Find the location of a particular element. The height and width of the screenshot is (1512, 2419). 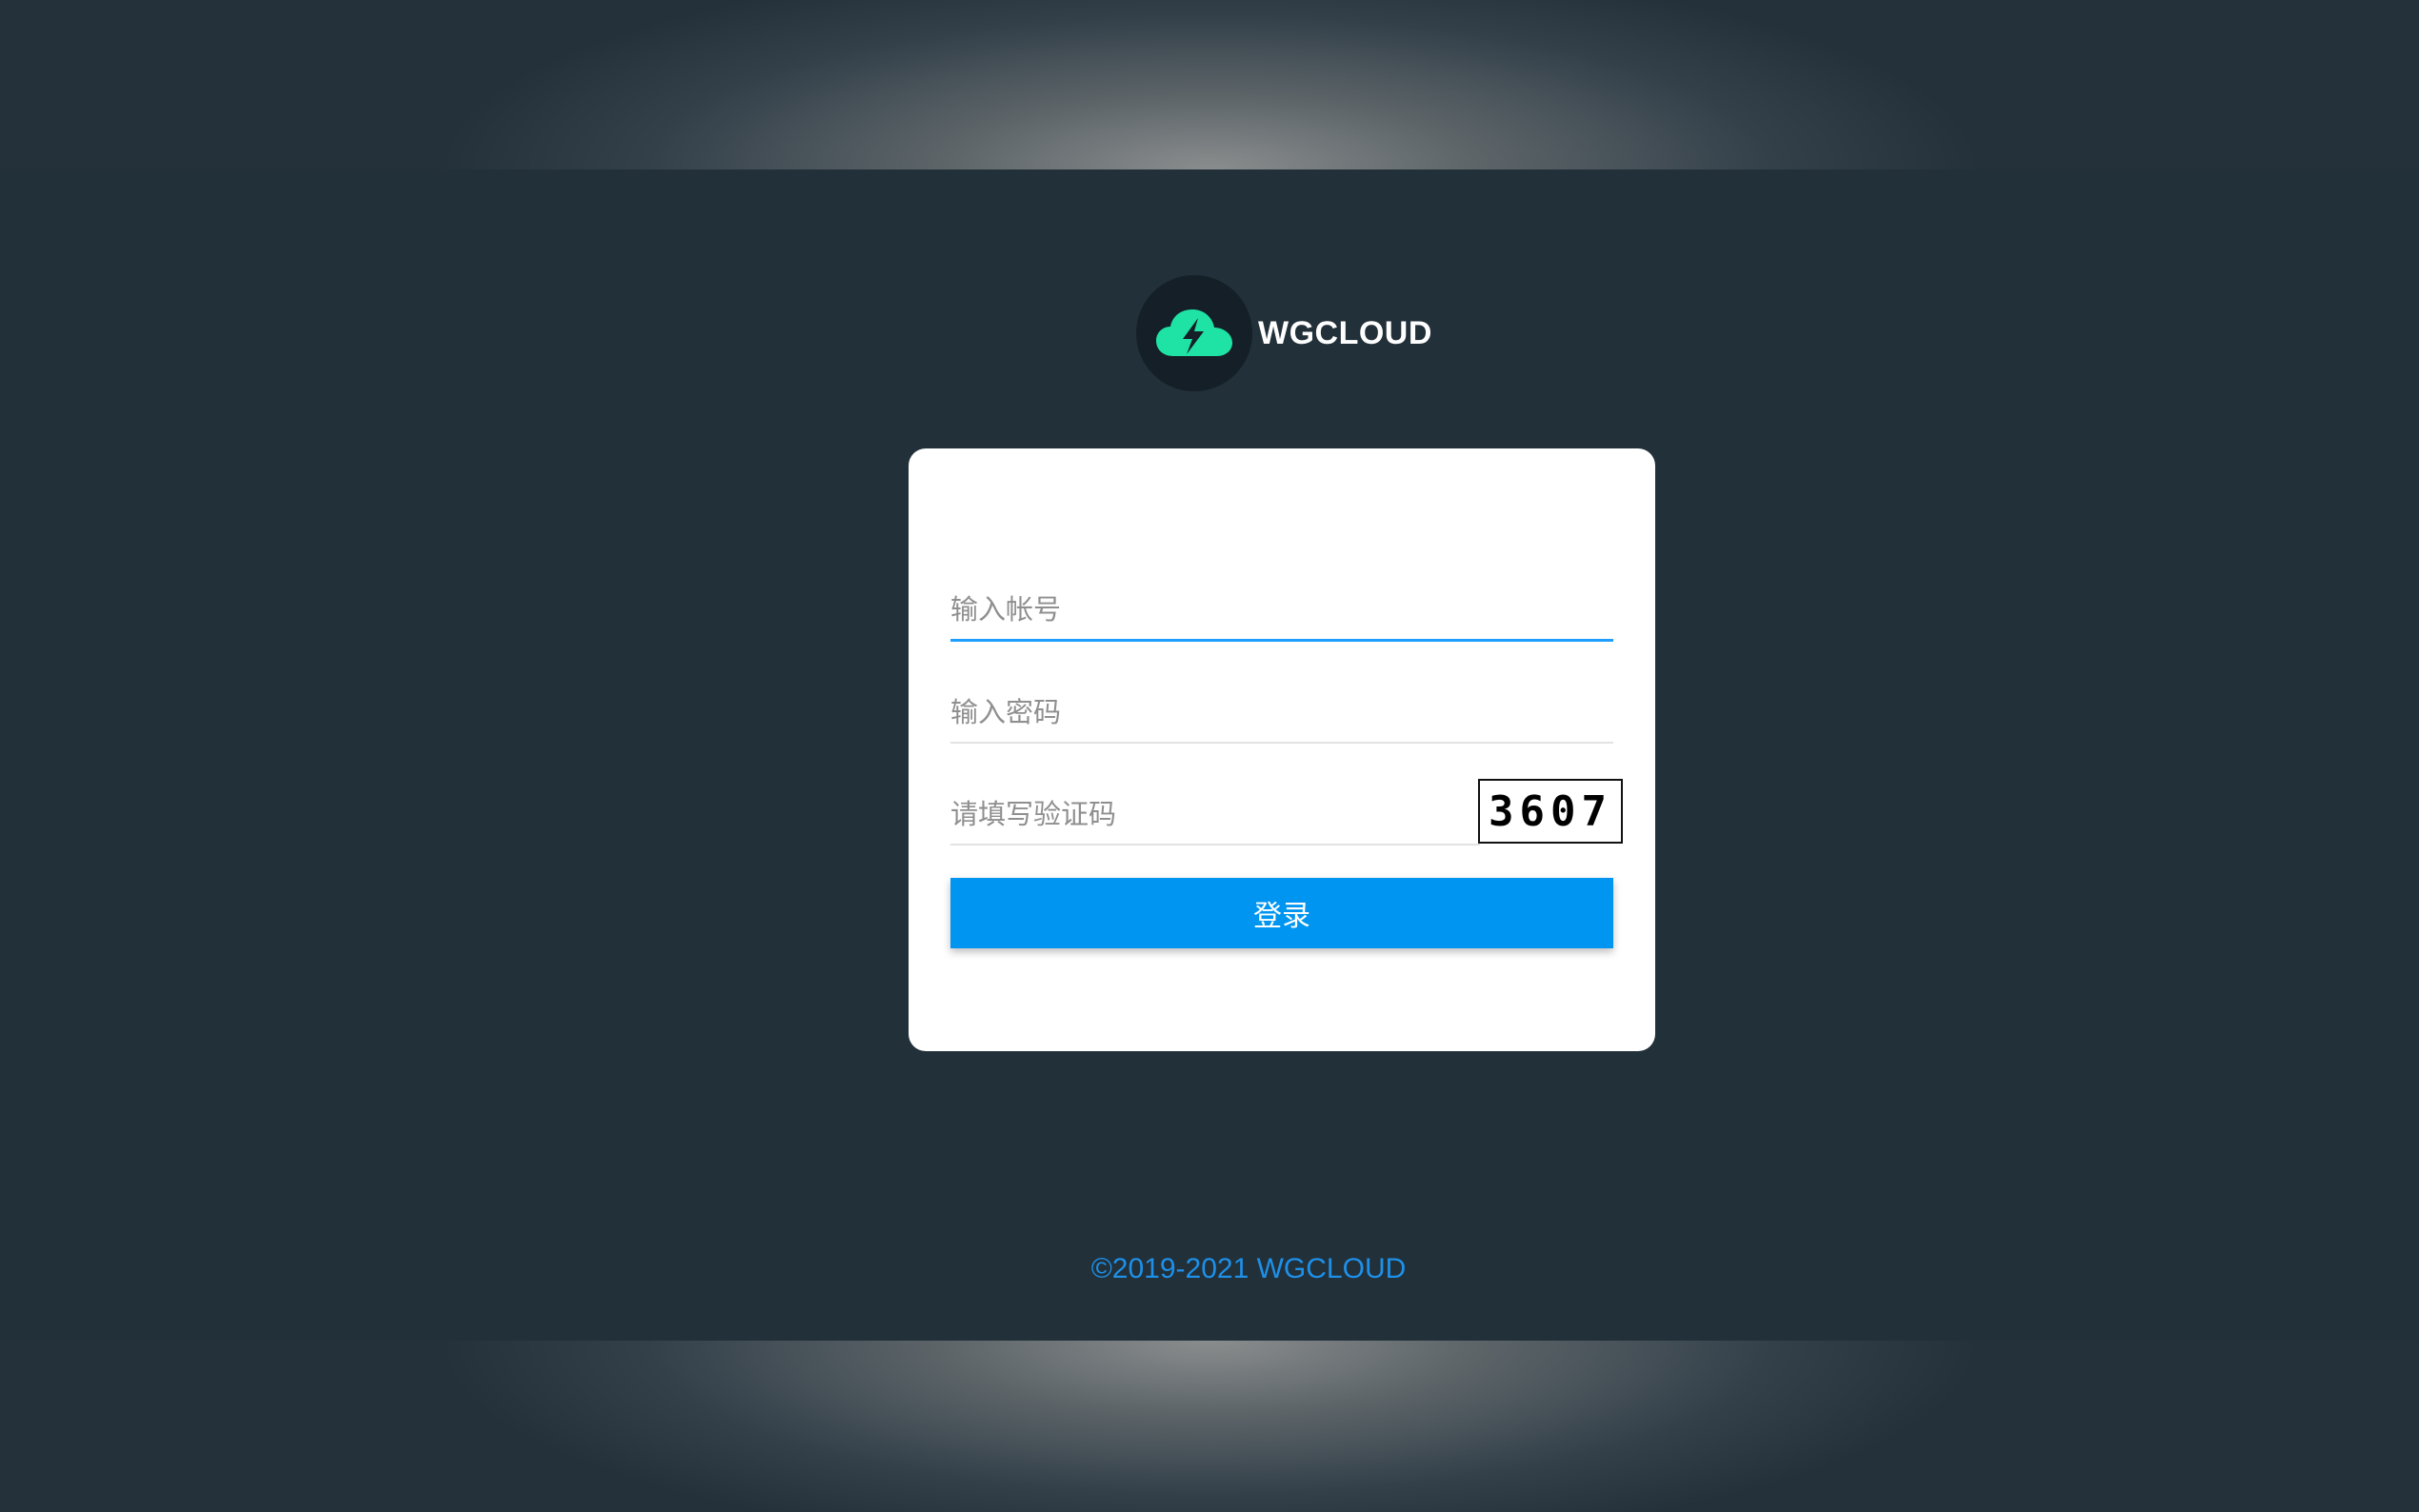

footer-copyright: ©2019-2021 WGCLOUD is located at coordinates (1248, 1268).